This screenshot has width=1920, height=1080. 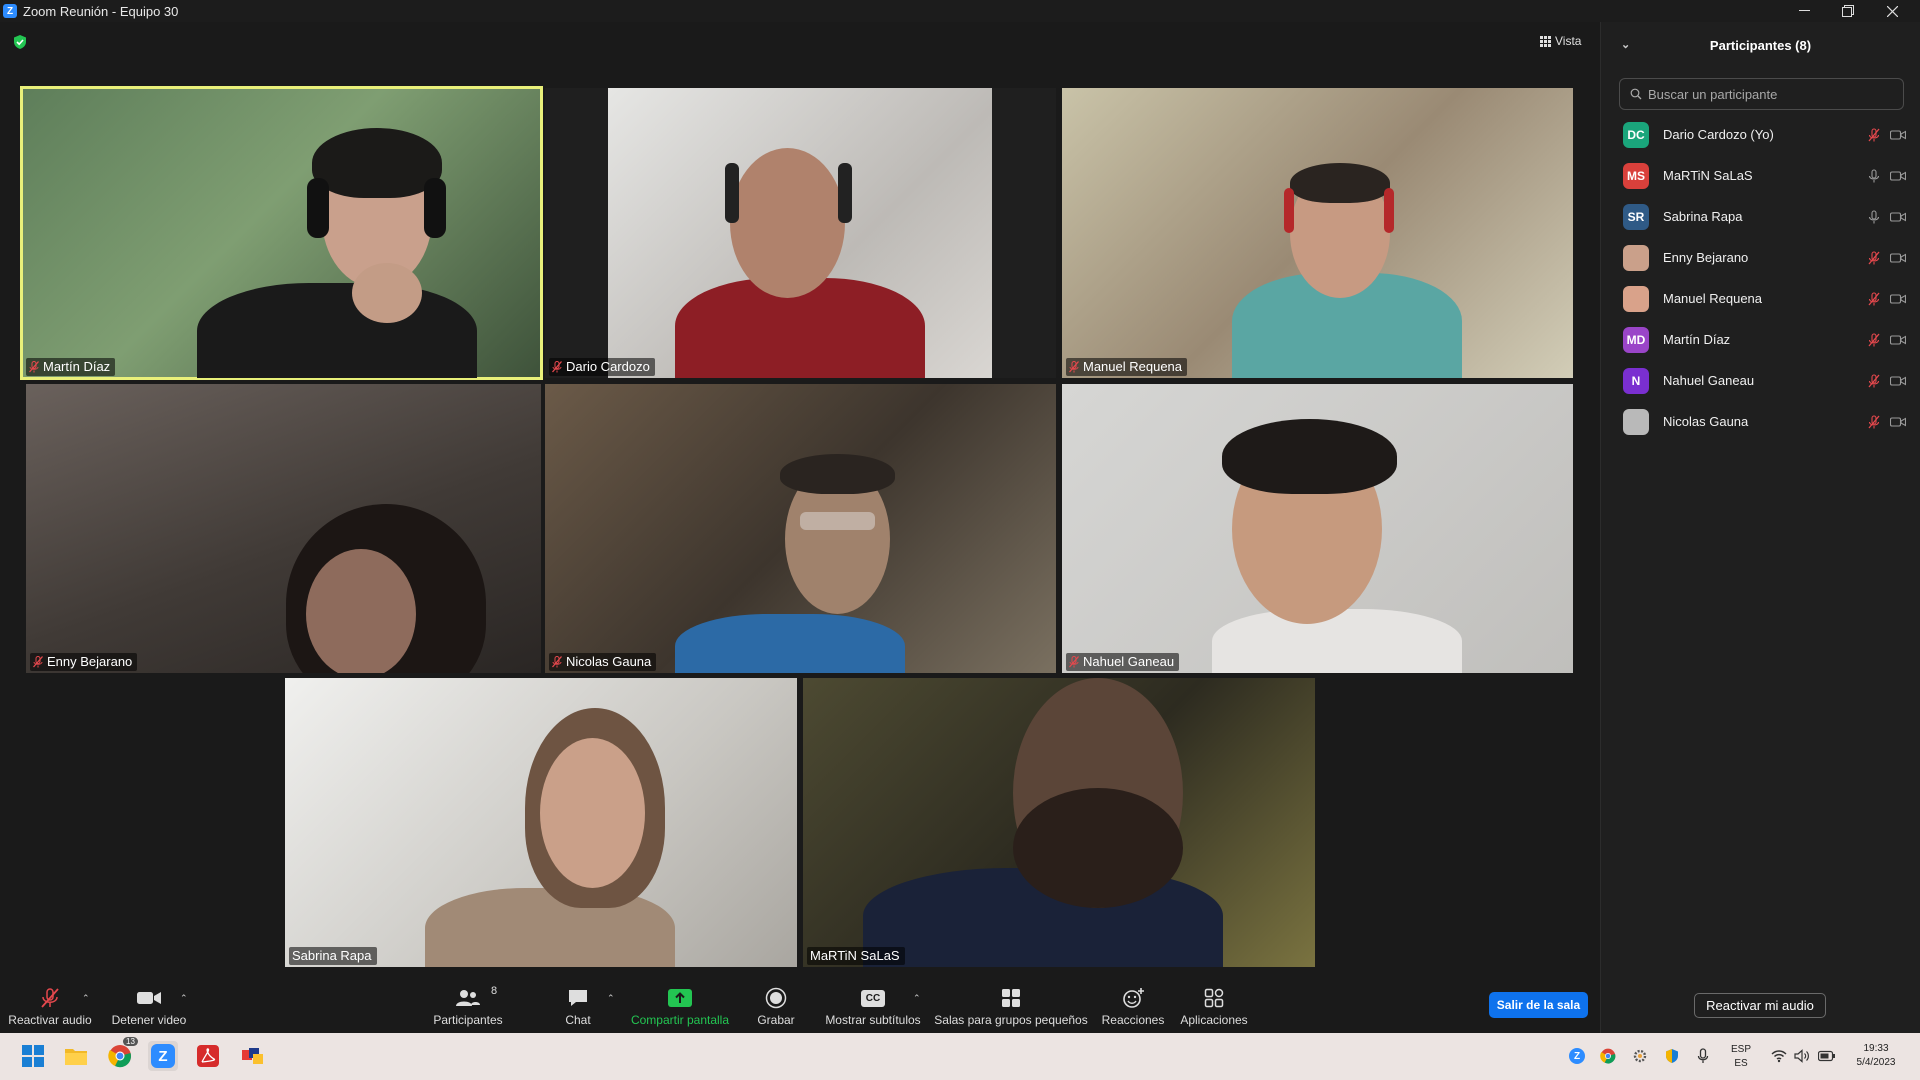 I want to click on unmute-button: Reactivar audio, so click(x=50, y=1008).